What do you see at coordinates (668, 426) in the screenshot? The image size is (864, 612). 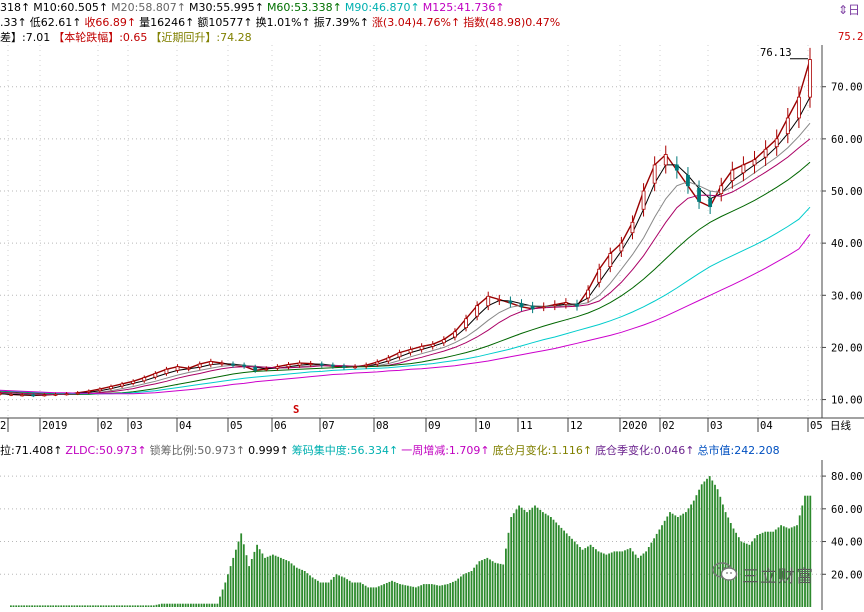 I see `time-tick-label: 02` at bounding box center [668, 426].